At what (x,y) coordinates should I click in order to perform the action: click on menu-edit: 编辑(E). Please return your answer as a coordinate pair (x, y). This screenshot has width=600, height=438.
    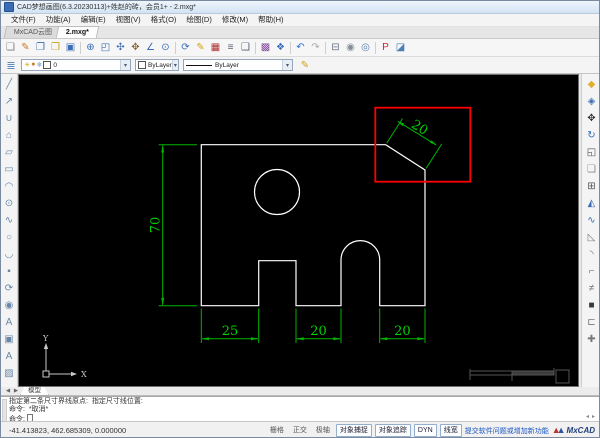
    Looking at the image, I should click on (93, 20).